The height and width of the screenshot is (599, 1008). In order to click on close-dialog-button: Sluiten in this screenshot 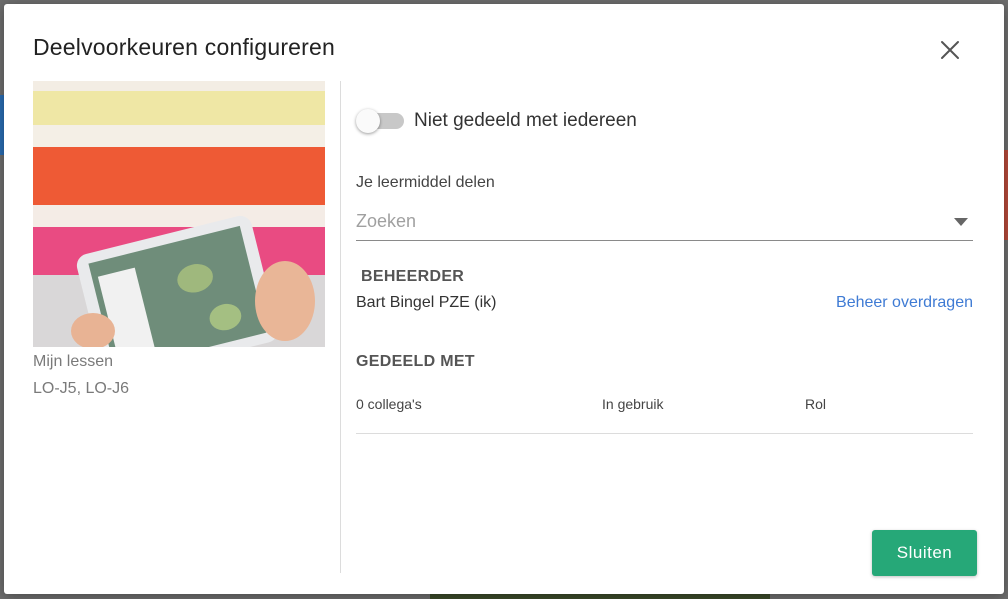, I will do `click(924, 553)`.